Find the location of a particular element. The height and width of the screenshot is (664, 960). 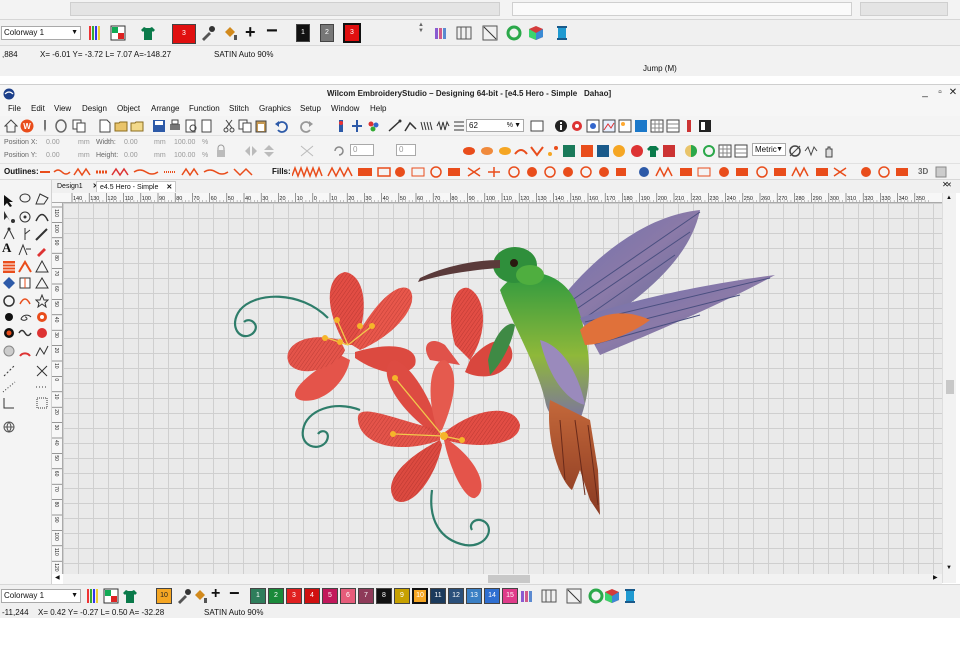

info-icon is located at coordinates (561, 126).